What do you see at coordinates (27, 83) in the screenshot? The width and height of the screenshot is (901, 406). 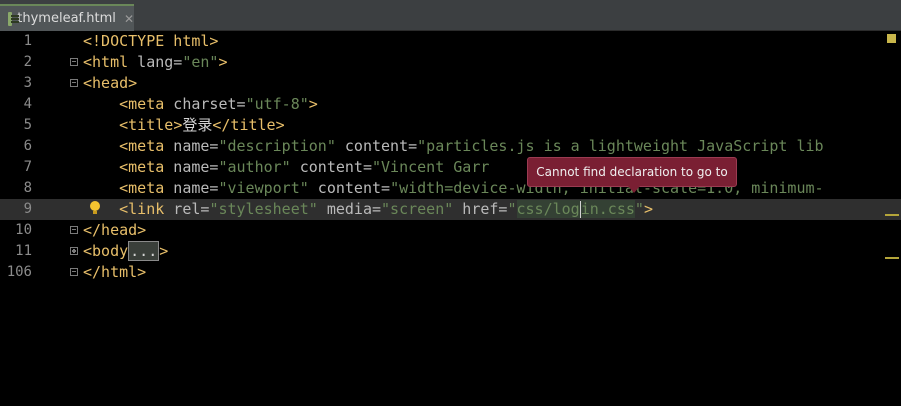 I see `line-number: 3` at bounding box center [27, 83].